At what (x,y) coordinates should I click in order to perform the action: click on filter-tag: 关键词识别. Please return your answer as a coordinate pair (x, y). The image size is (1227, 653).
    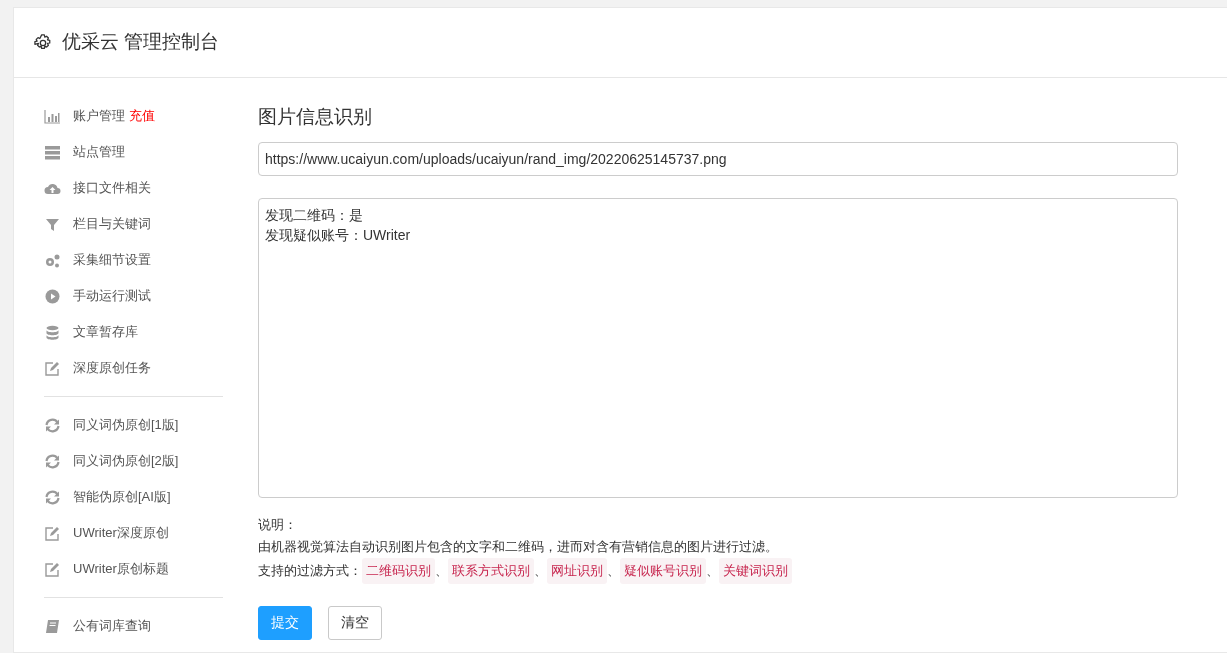
    Looking at the image, I should click on (755, 570).